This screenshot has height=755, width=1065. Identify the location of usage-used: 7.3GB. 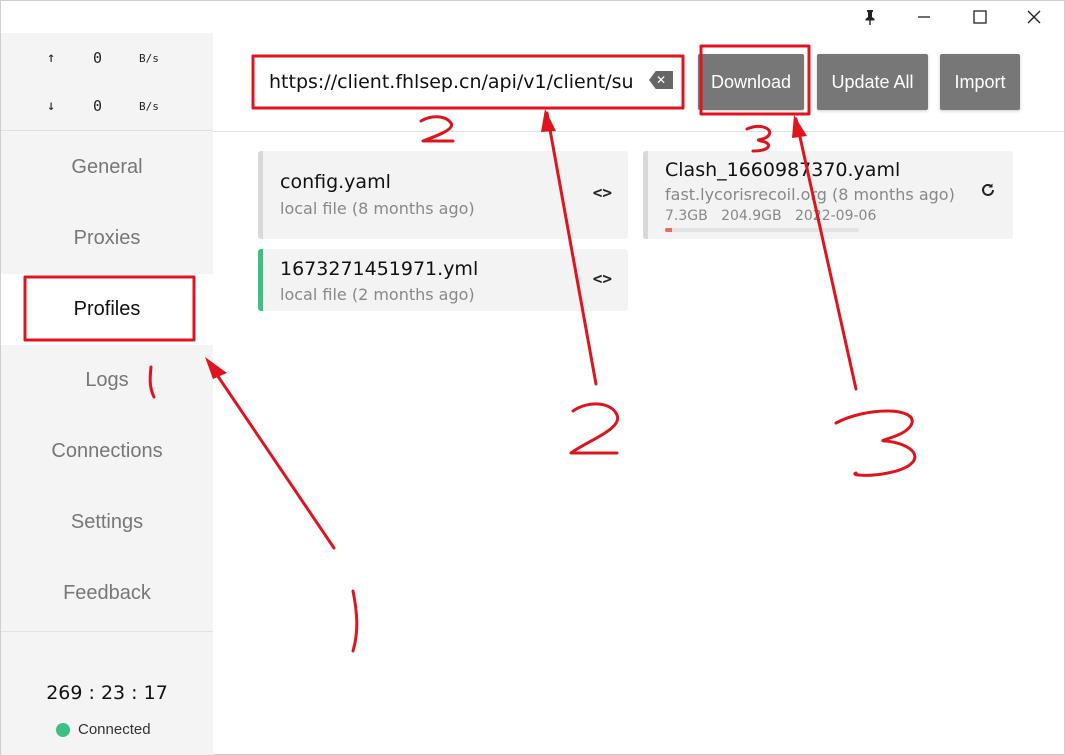
(686, 216).